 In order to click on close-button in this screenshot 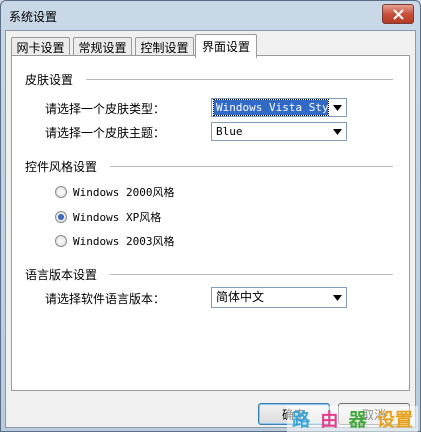, I will do `click(398, 14)`.